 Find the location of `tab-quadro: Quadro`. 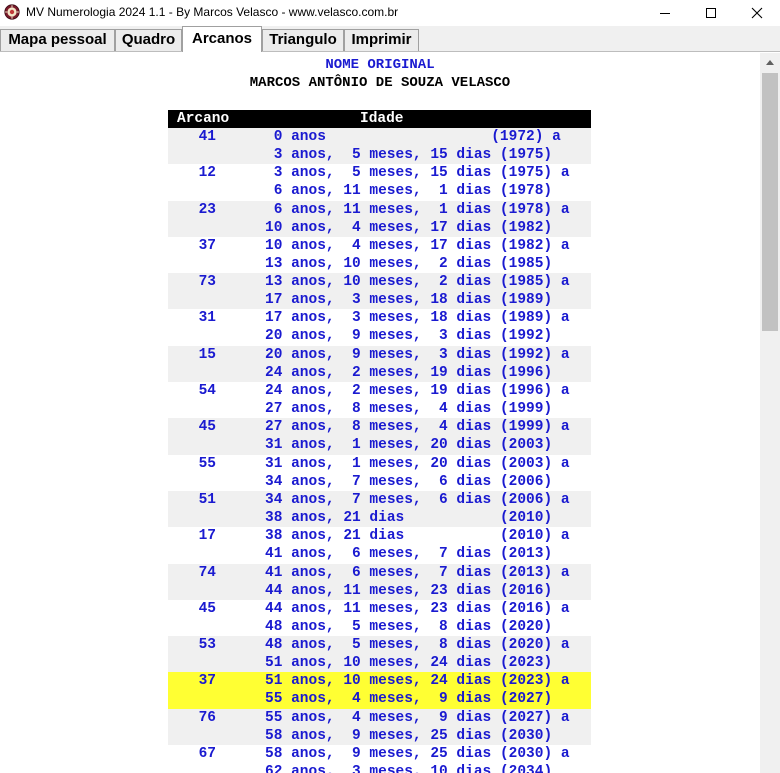

tab-quadro: Quadro is located at coordinates (148, 40).